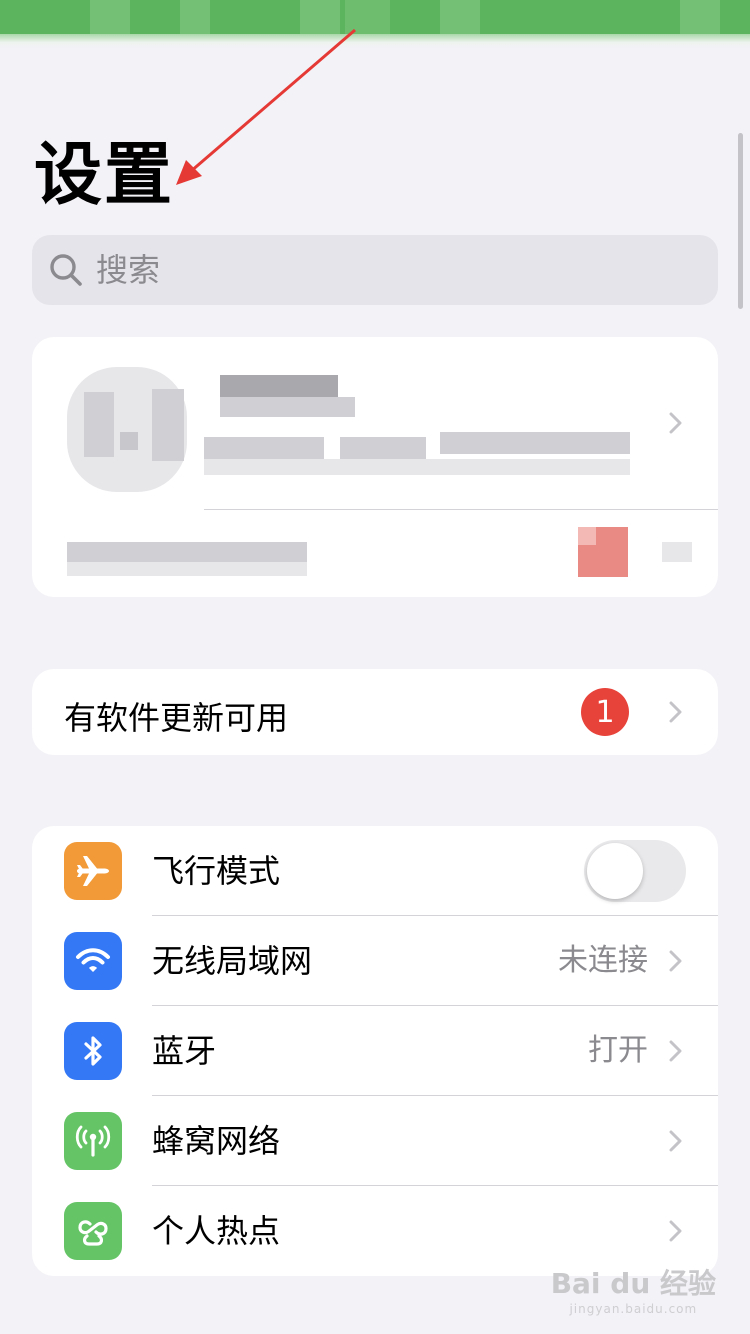 The height and width of the screenshot is (1334, 750). What do you see at coordinates (93, 1231) in the screenshot?
I see `hotspot-icon` at bounding box center [93, 1231].